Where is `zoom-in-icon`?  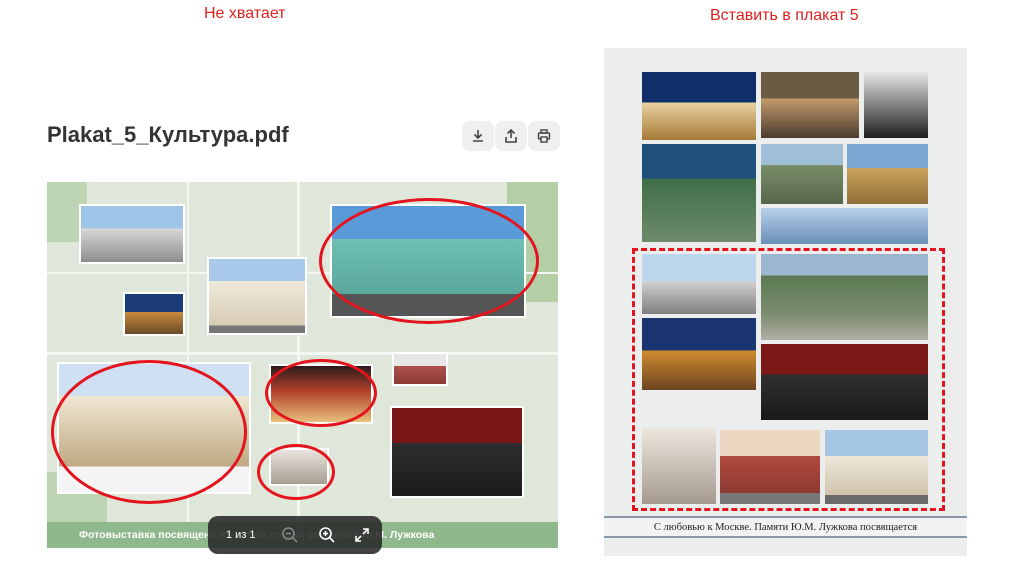
zoom-in-icon is located at coordinates (327, 535).